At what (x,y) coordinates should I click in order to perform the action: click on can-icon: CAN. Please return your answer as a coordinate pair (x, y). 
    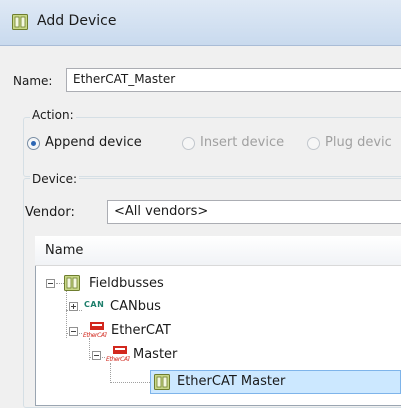
    Looking at the image, I should click on (94, 304).